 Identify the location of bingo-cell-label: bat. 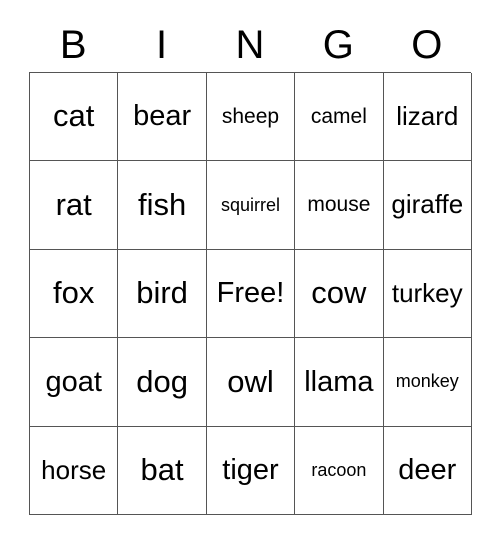
(162, 469).